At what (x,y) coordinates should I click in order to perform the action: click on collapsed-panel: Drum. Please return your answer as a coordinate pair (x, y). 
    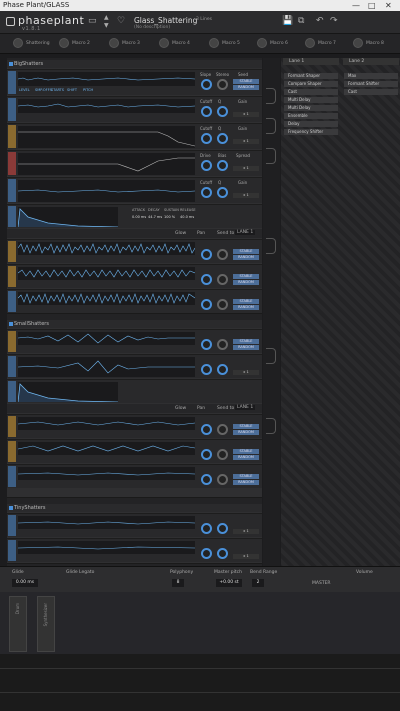
    Looking at the image, I should click on (18, 624).